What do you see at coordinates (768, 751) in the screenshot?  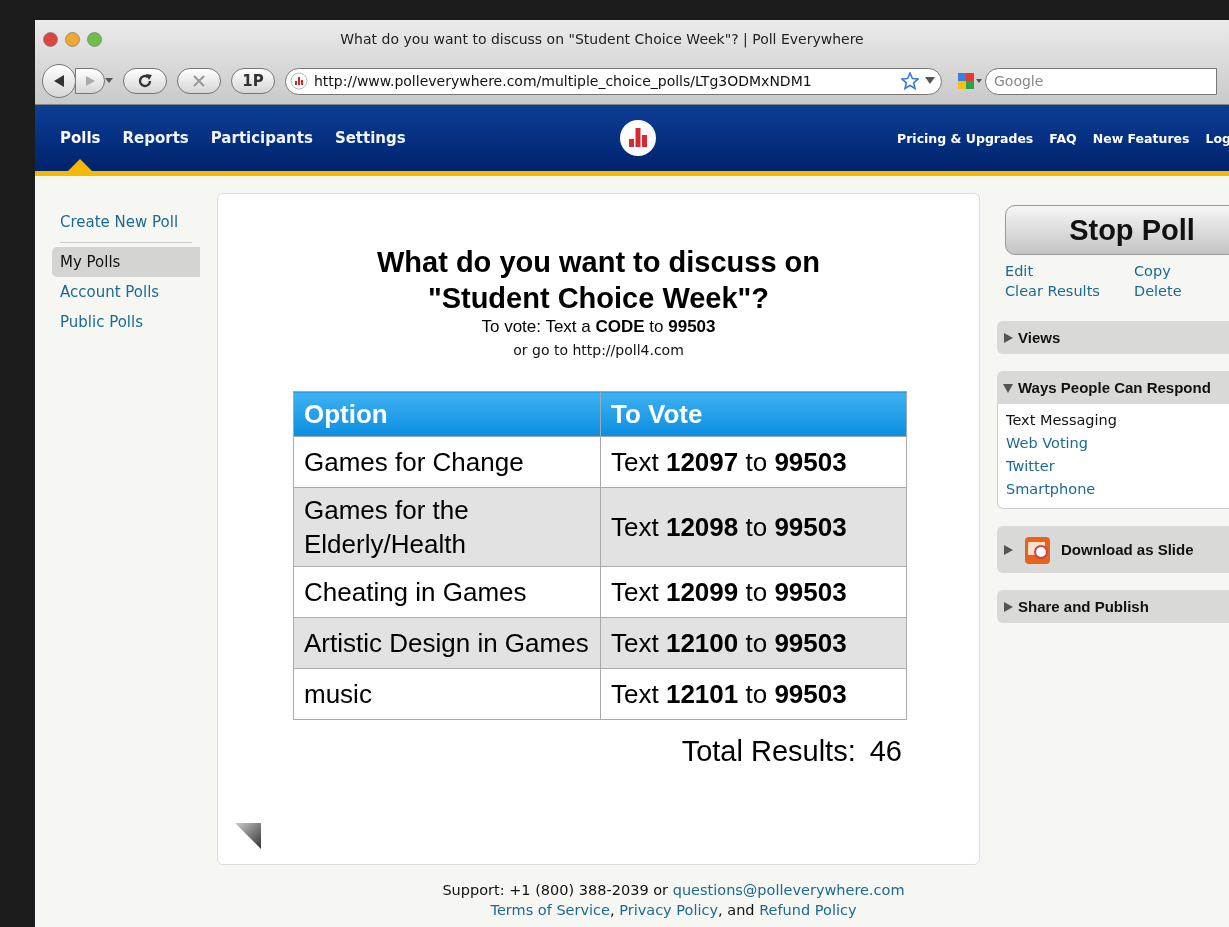 I see `total-results-label: Total Results:` at bounding box center [768, 751].